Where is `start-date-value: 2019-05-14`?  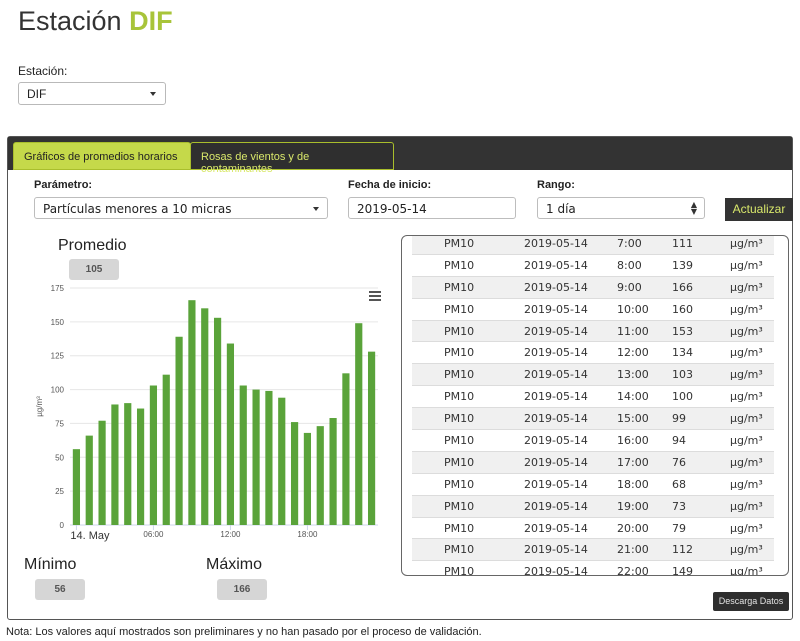
start-date-value: 2019-05-14 is located at coordinates (392, 209).